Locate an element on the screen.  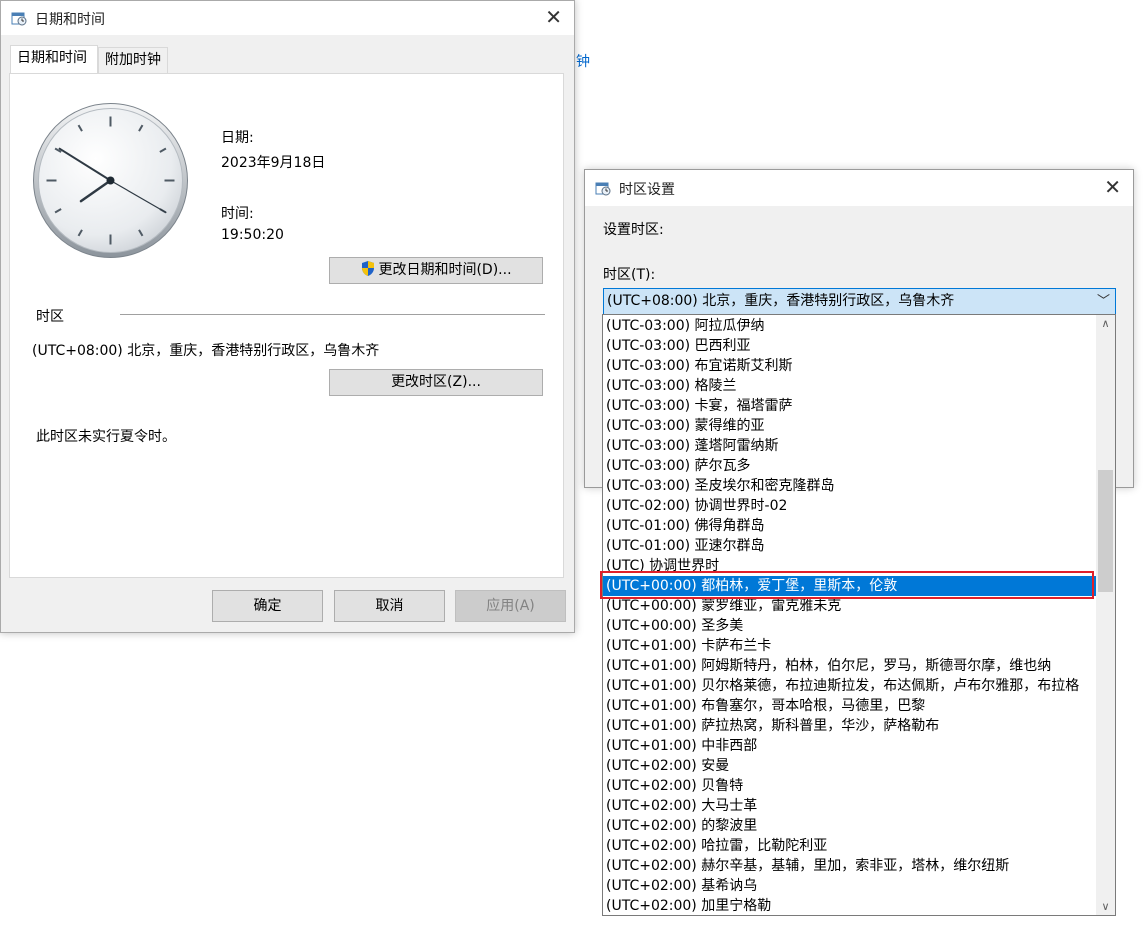
timezone-combobox: (UTC+08:00) 北京，重庆，香港特别行政区，乌鲁木齐 ﹀ is located at coordinates (859, 301).